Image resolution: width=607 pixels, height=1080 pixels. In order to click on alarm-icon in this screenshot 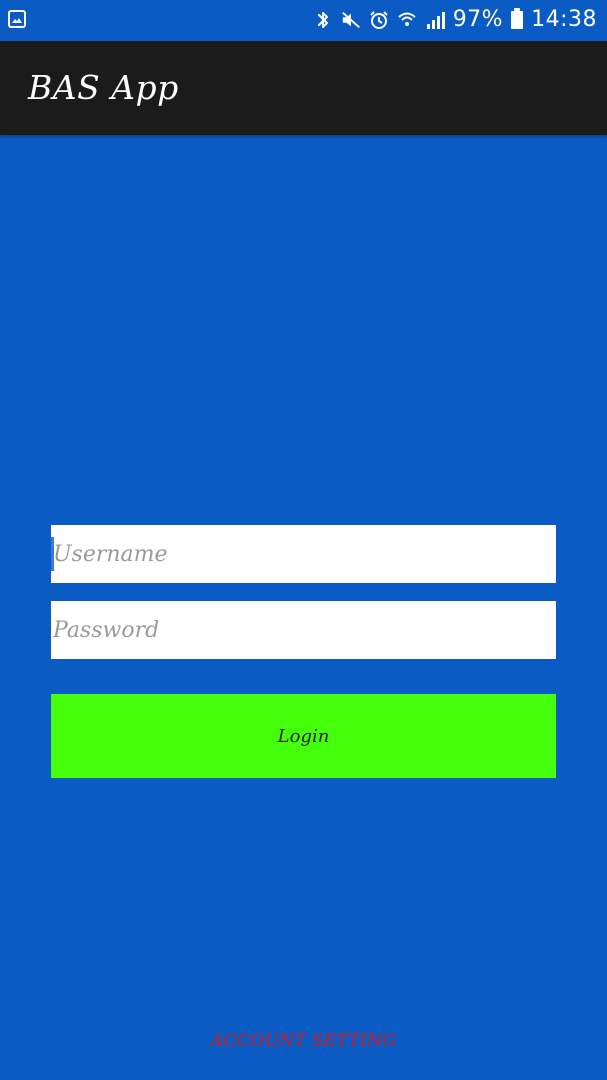, I will do `click(379, 20)`.